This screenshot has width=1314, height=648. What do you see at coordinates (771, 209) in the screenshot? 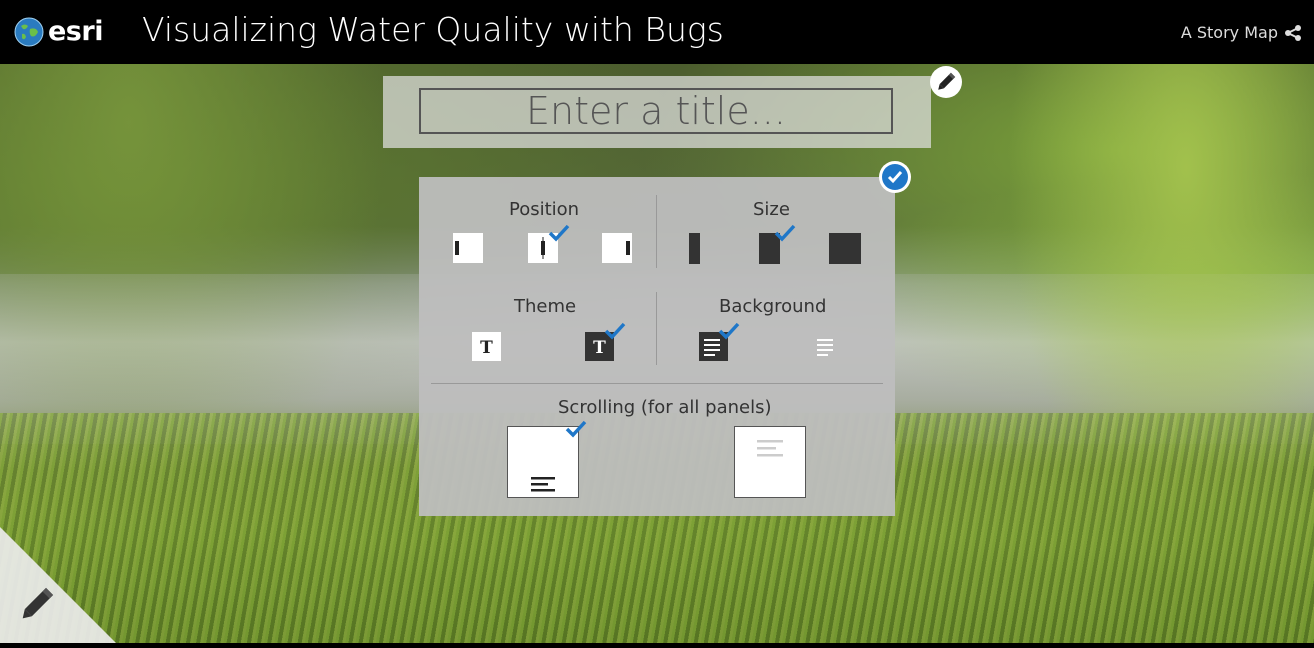
I see `size-label: Size` at bounding box center [771, 209].